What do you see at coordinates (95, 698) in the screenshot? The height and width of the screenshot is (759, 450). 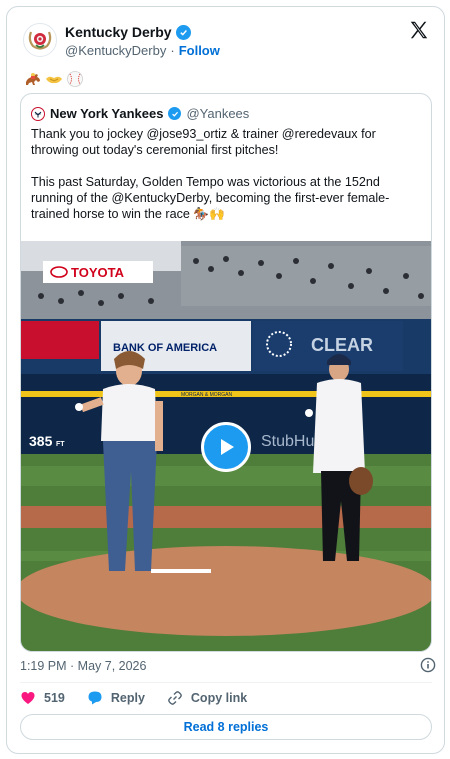 I see `reply-bubble-icon` at bounding box center [95, 698].